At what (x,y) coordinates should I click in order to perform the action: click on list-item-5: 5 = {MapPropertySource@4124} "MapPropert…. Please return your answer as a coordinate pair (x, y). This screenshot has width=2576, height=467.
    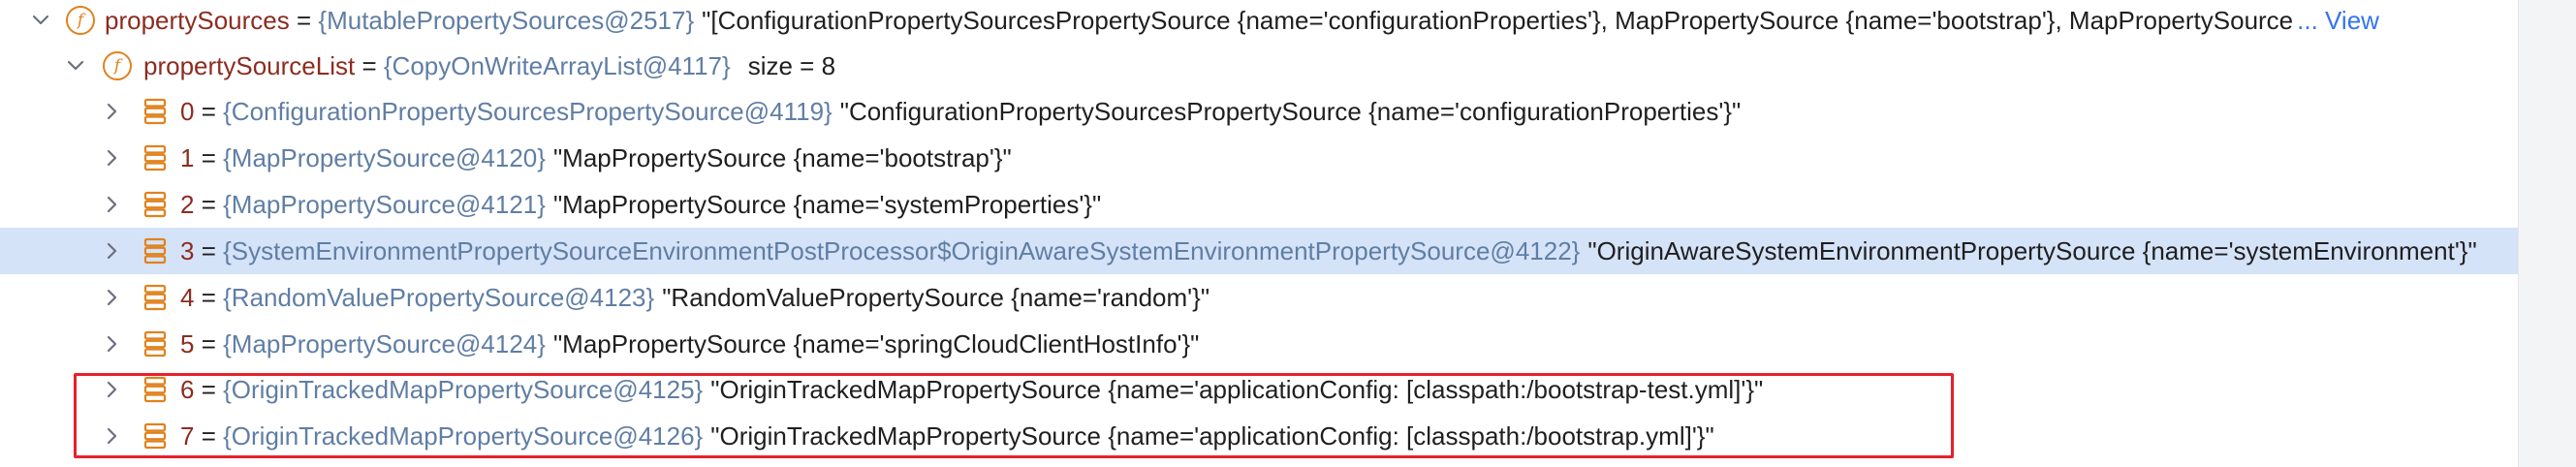
    Looking at the image, I should click on (1259, 344).